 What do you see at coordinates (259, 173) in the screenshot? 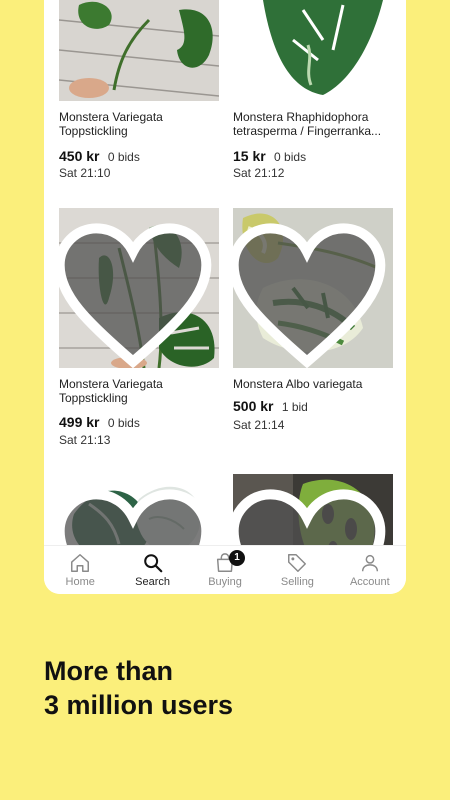
I see `listing-end-time: Sat 21:12` at bounding box center [259, 173].